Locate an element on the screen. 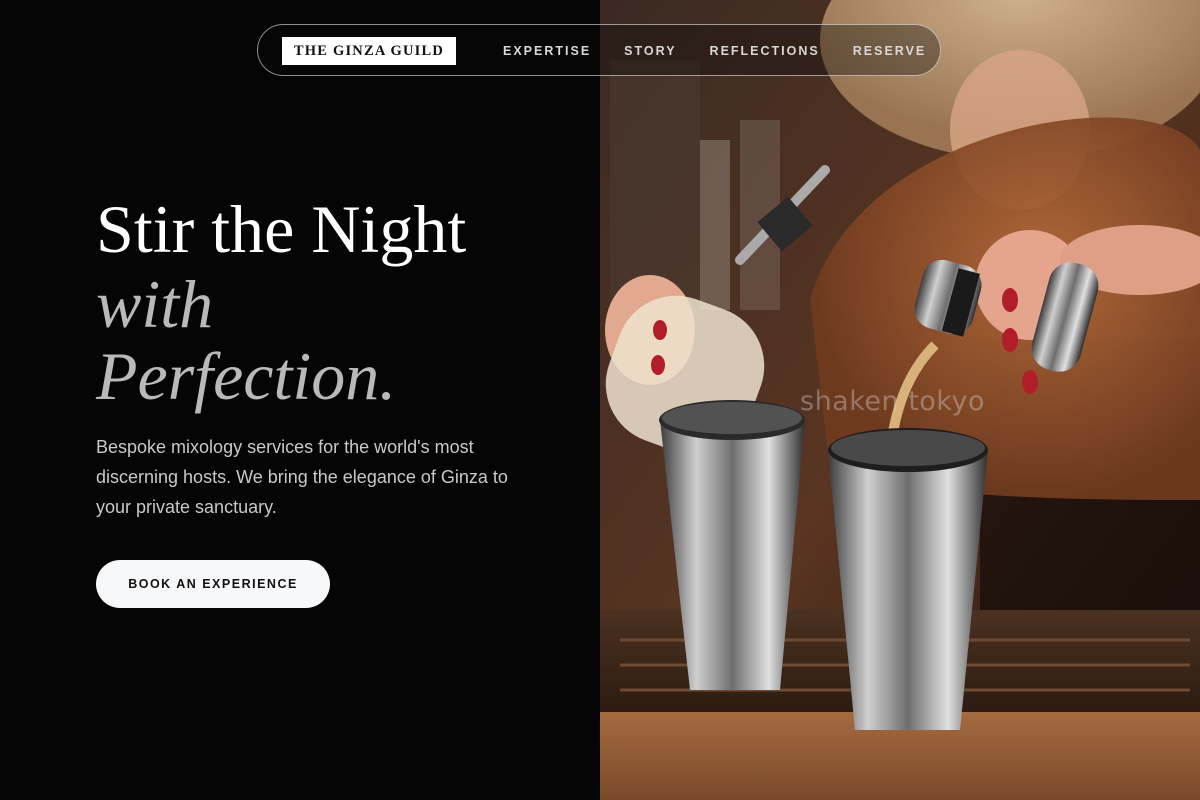 This screenshot has width=1200, height=800. nav-links: EXPERTISE STORY REFLECTIONS RESERVE is located at coordinates (714, 51).